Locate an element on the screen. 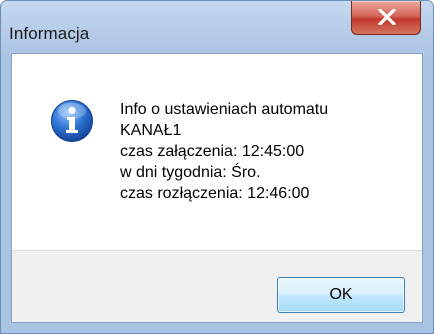 The image size is (434, 334). close-icon is located at coordinates (387, 17).